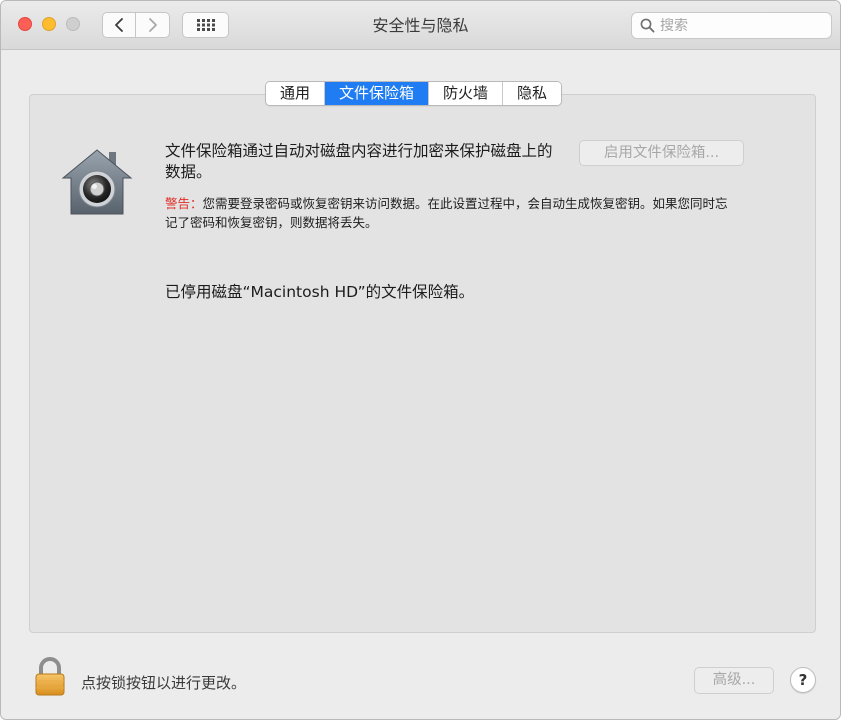 The width and height of the screenshot is (841, 720). I want to click on search-icon, so click(647, 25).